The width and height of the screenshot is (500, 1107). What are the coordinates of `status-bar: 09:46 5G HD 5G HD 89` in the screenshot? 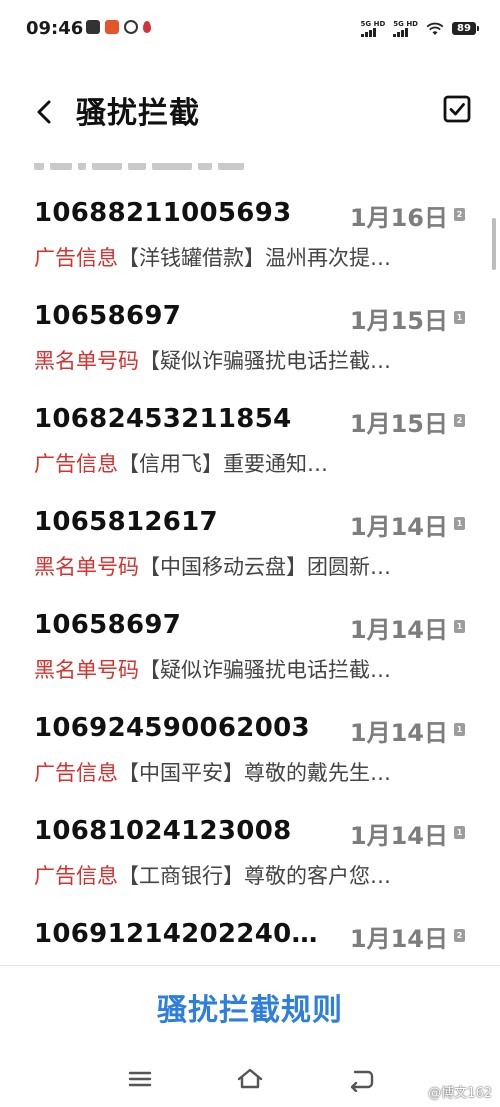 It's located at (250, 31).